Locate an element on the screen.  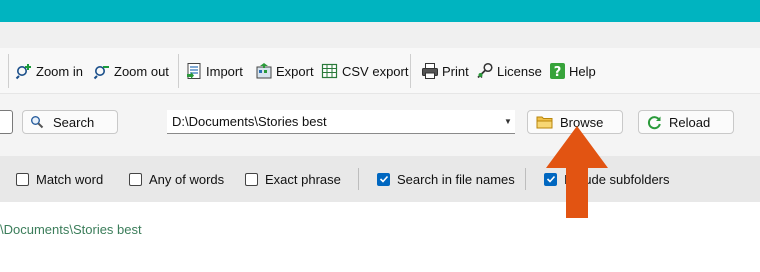
csv-export-button: CSV export is located at coordinates (364, 71).